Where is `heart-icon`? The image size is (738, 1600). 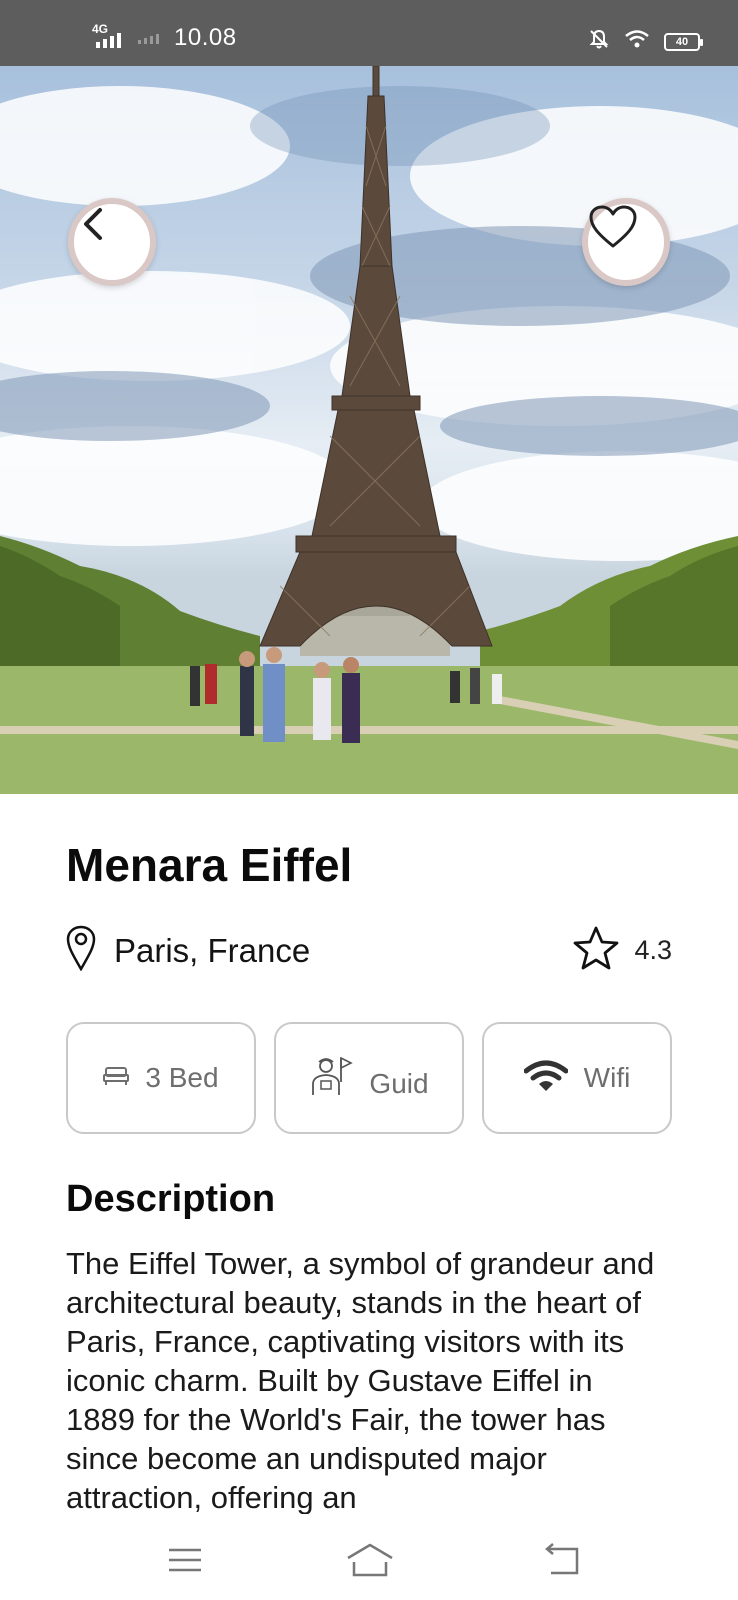
heart-icon is located at coordinates (613, 226).